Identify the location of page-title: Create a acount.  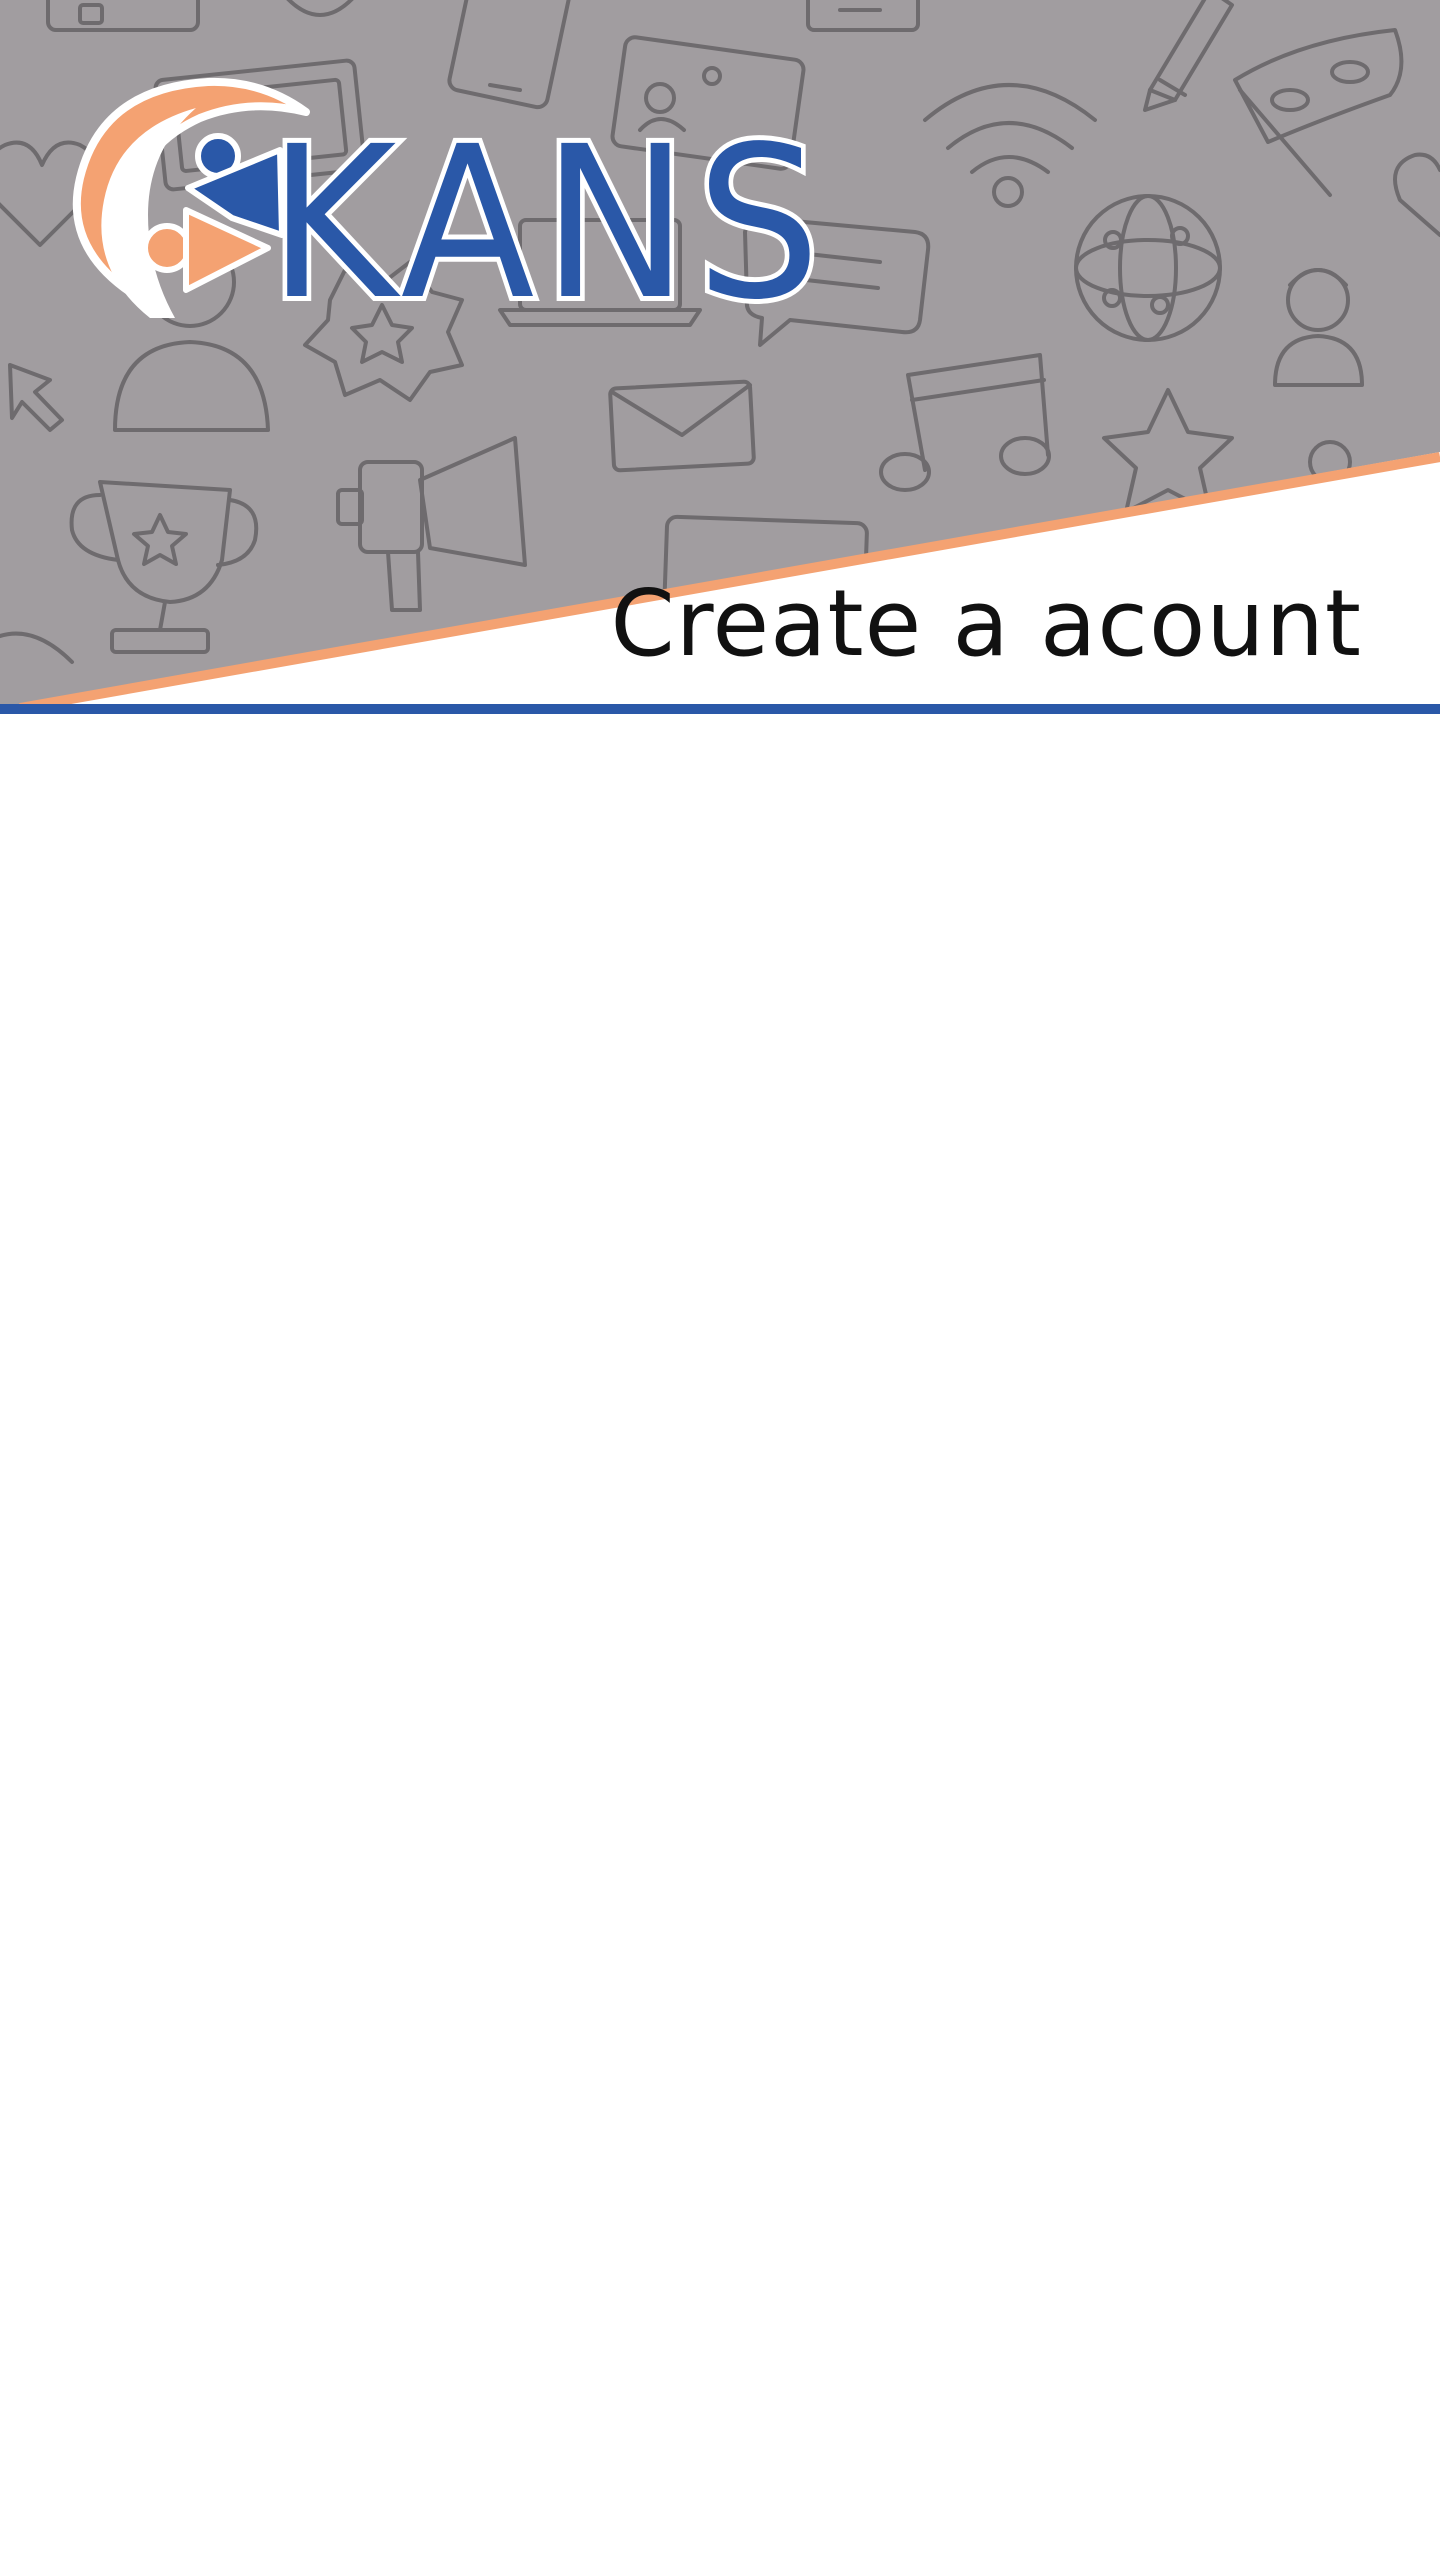
(986, 623).